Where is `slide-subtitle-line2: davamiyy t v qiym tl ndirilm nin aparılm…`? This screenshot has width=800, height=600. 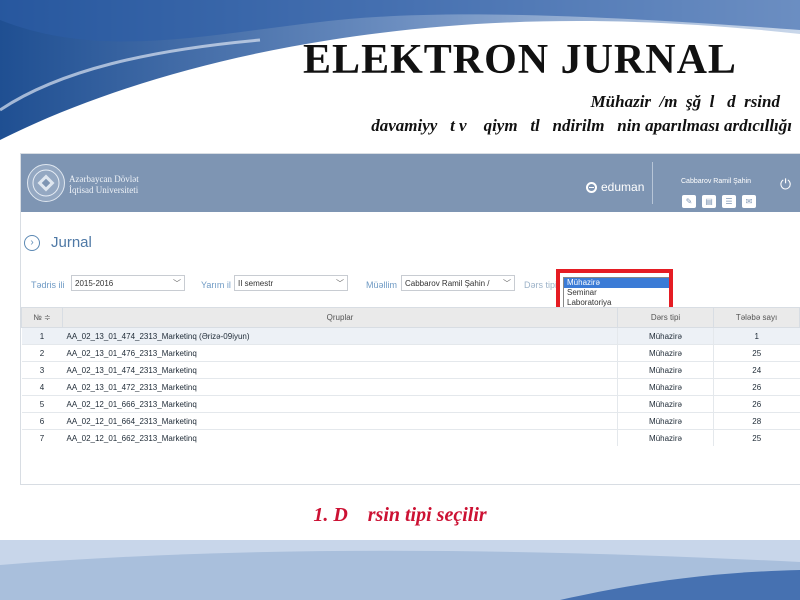
slide-subtitle-line2: davamiyy t v qiym tl ndirilm nin aparılm… is located at coordinates (581, 125).